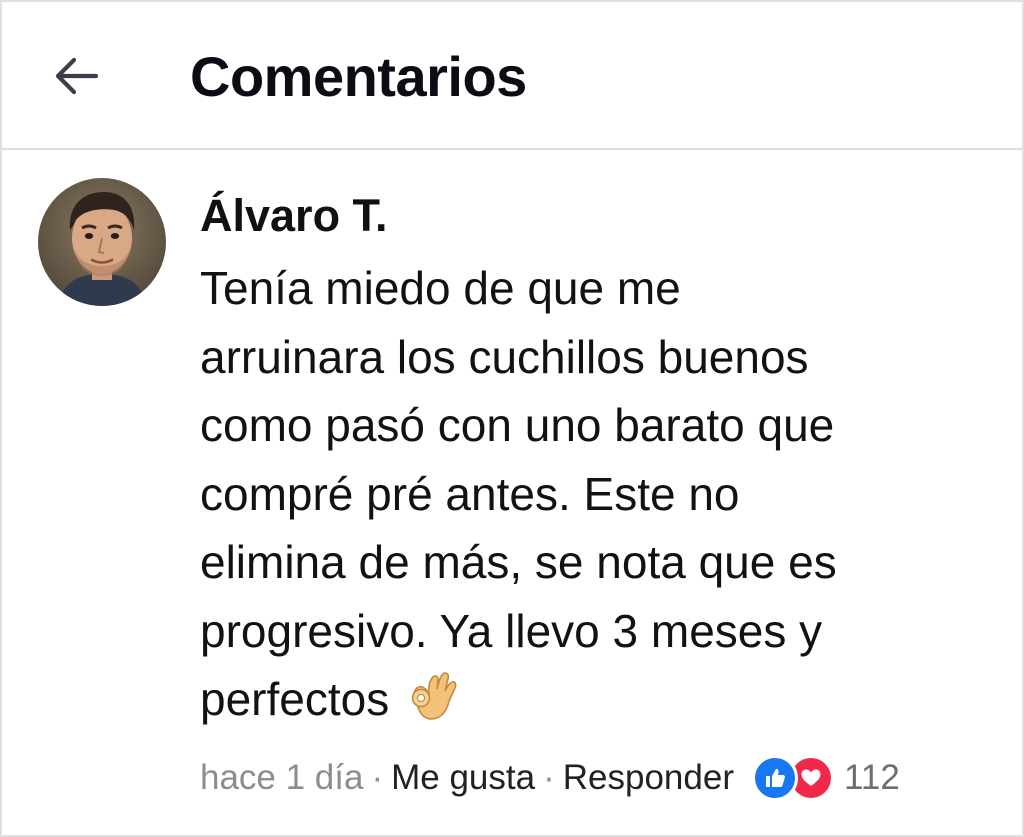 The width and height of the screenshot is (1024, 837). I want to click on comment-author: Álvaro T., so click(294, 216).